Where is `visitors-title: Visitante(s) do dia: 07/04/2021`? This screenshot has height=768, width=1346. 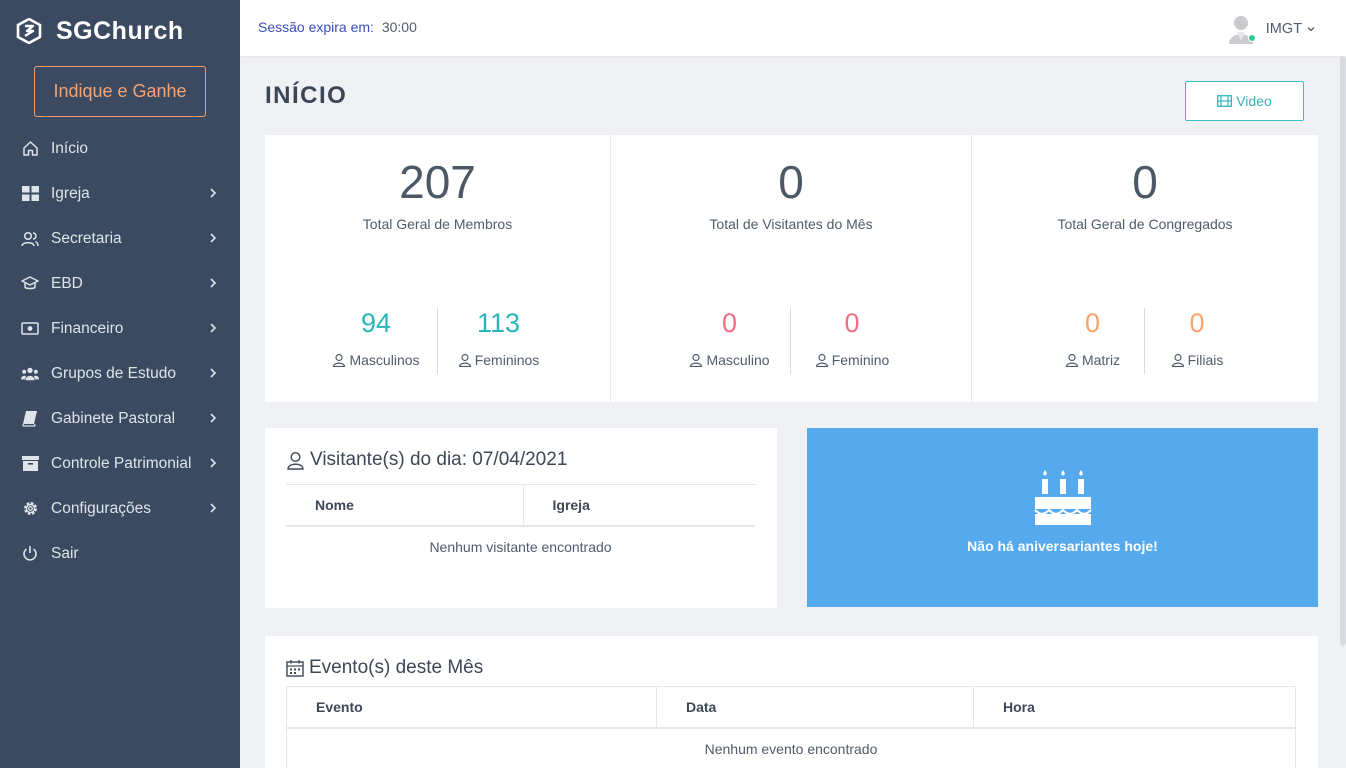
visitors-title: Visitante(s) do dia: 07/04/2021 is located at coordinates (426, 460).